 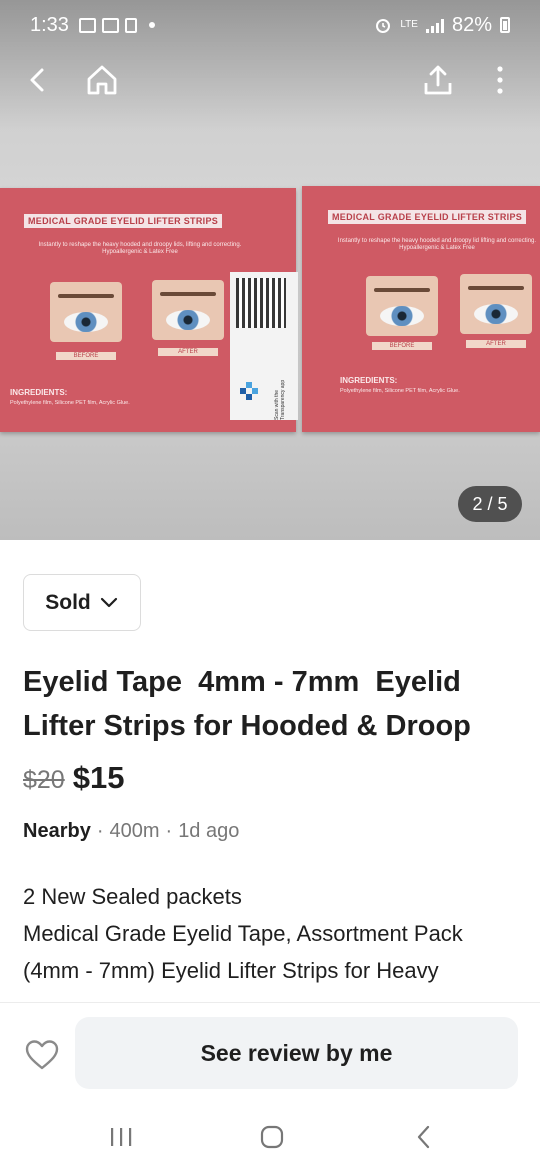 I want to click on current-price: $15, so click(x=98, y=777).